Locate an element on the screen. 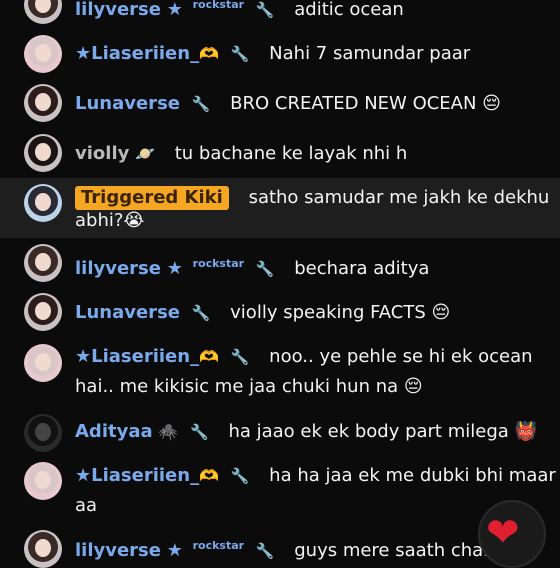  username: violly is located at coordinates (102, 153).